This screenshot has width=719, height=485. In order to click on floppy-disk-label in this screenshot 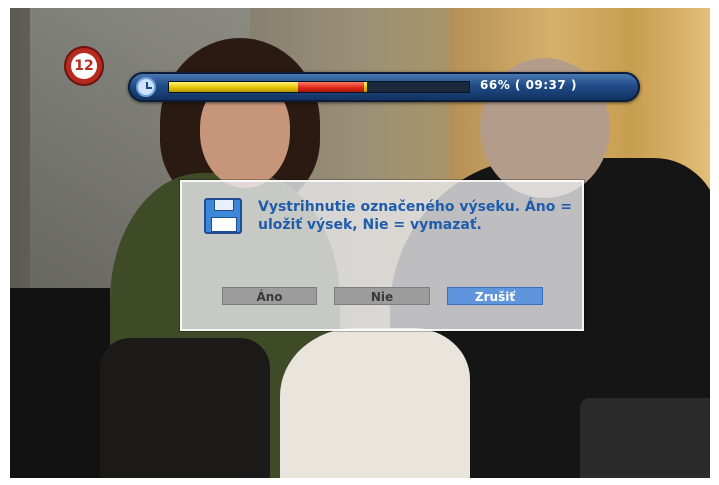, I will do `click(224, 224)`.